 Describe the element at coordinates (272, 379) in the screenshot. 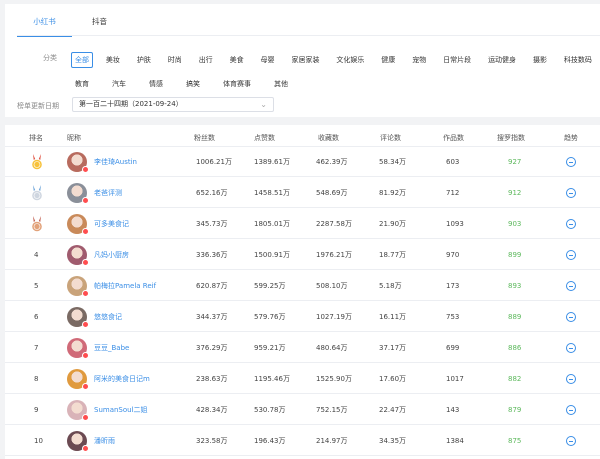

I see `likes-count: 1195.46万` at that location.